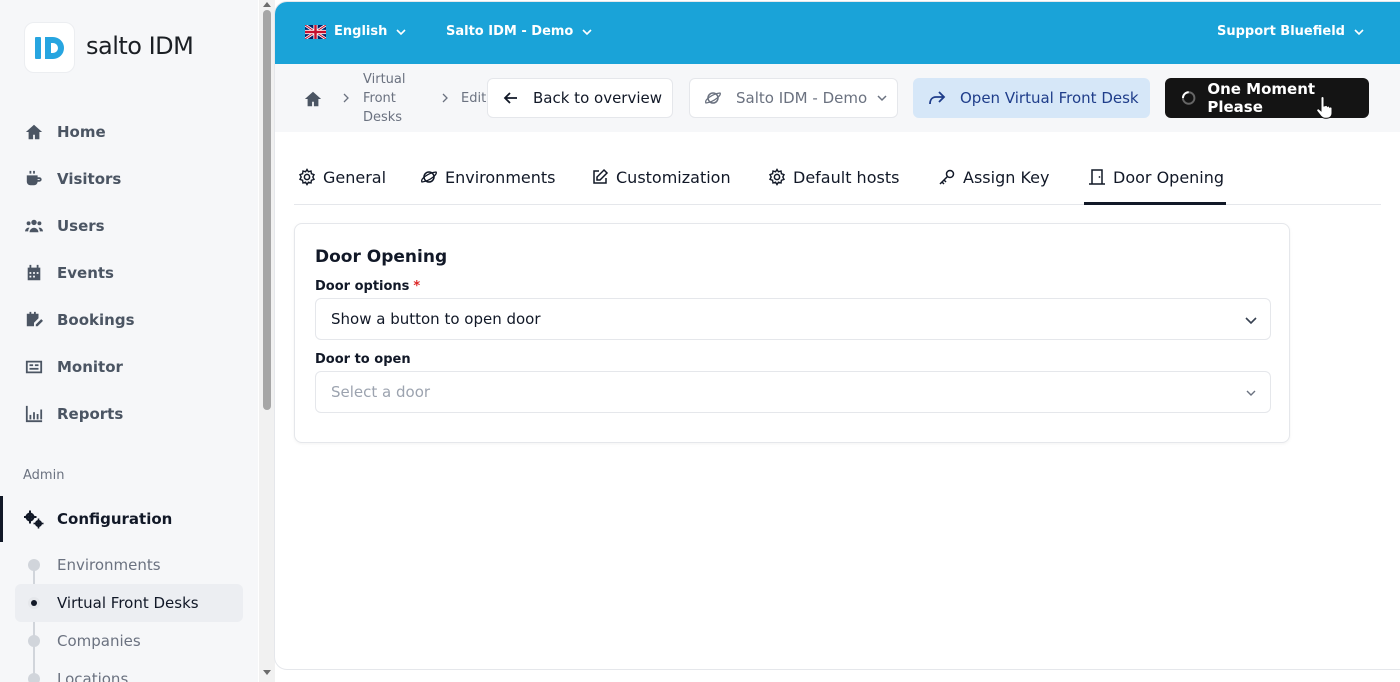  I want to click on edit-icon, so click(601, 176).